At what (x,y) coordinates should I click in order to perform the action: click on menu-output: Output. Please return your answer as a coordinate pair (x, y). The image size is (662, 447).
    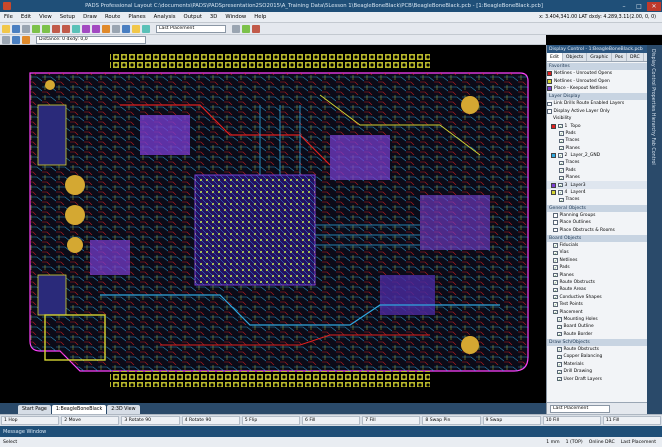
    Looking at the image, I should click on (193, 17).